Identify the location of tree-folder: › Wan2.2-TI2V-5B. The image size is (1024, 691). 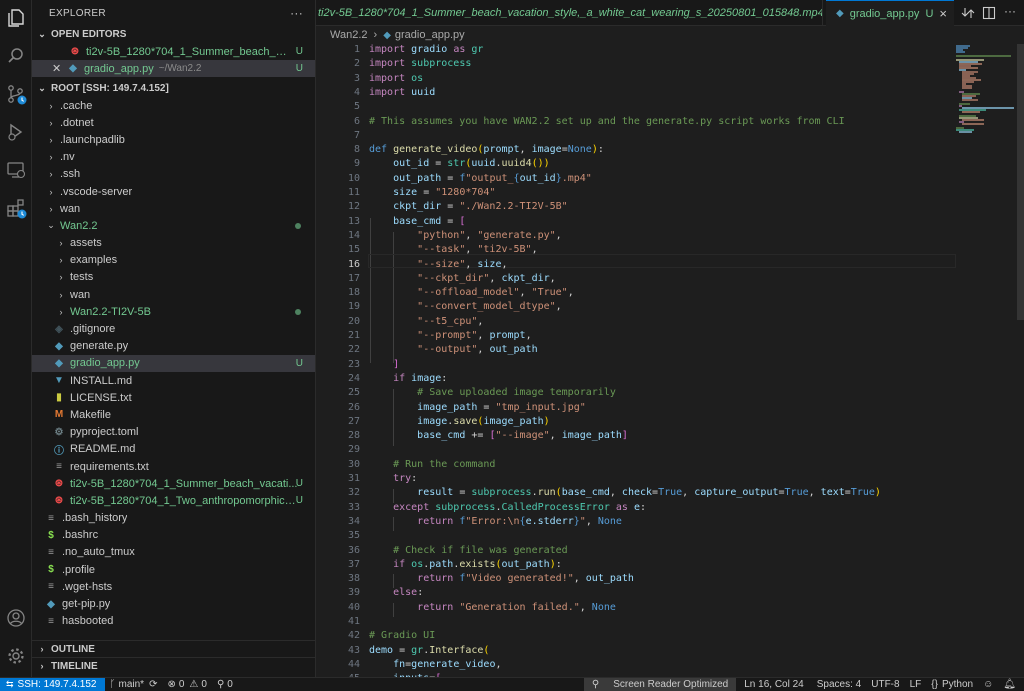
(173, 311).